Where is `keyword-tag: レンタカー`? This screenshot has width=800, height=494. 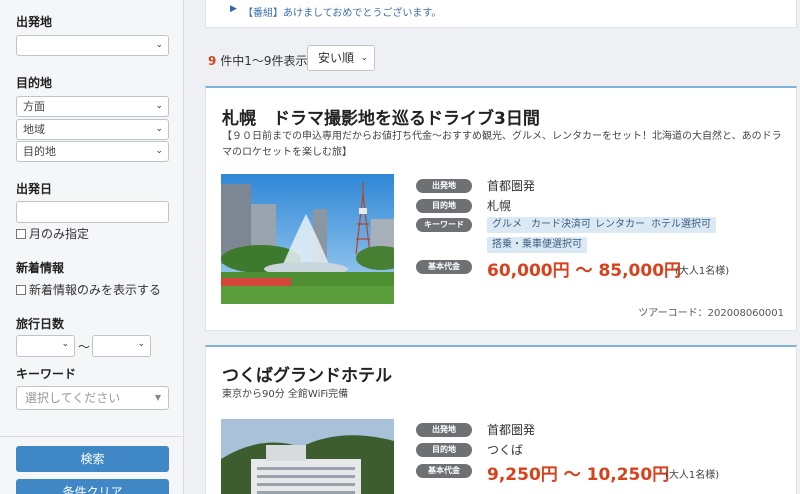 keyword-tag: レンタカー is located at coordinates (620, 225).